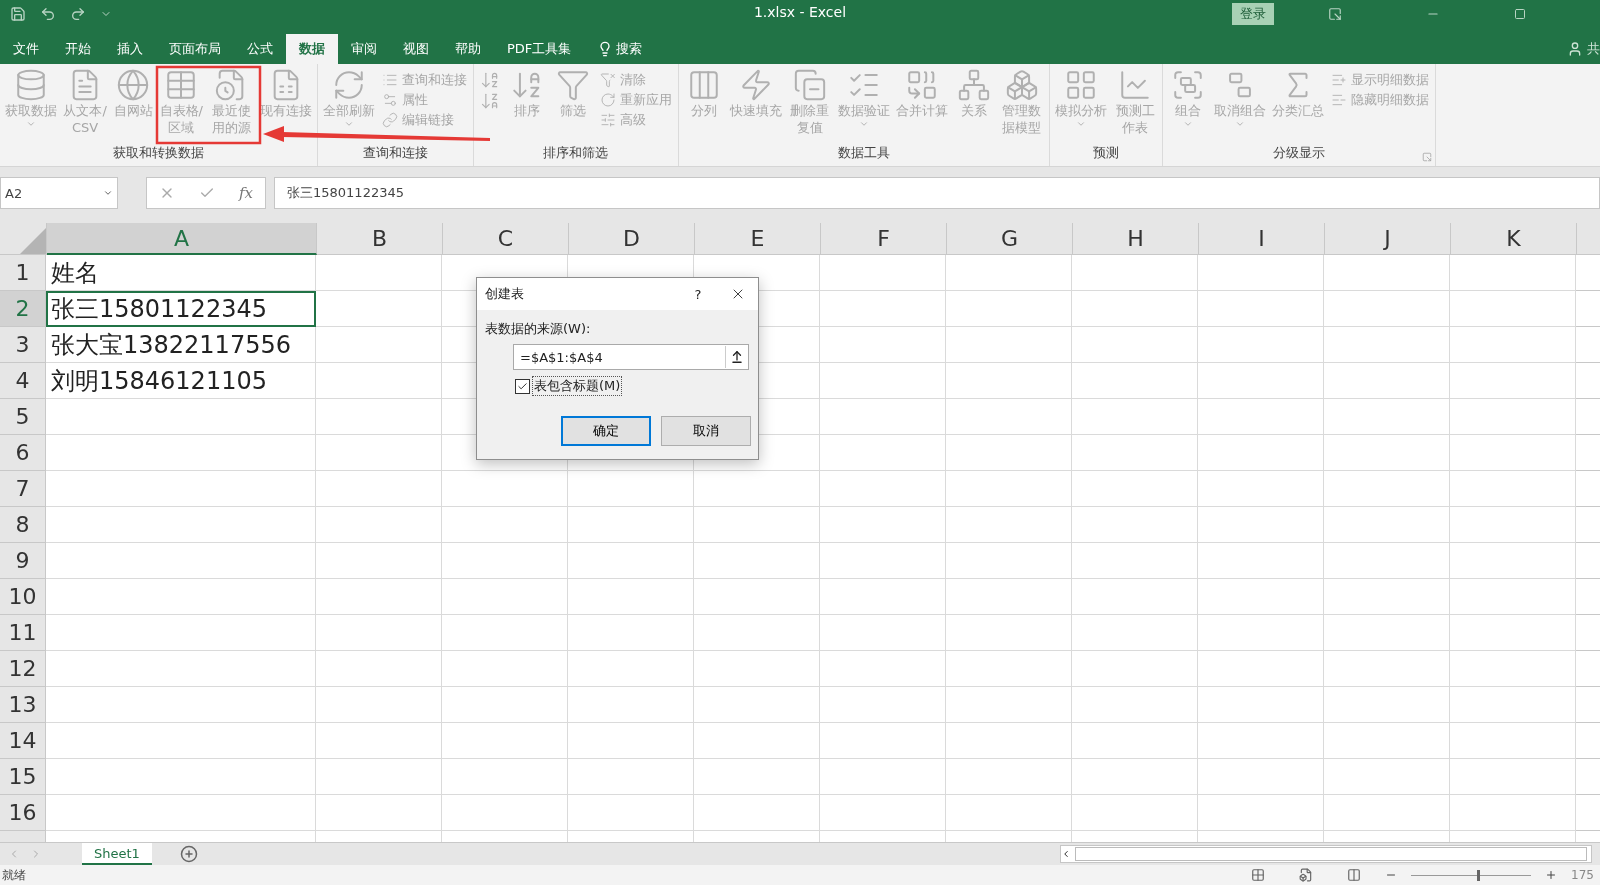 The height and width of the screenshot is (885, 1600). I want to click on sheet-tab: Sheet1, so click(117, 854).